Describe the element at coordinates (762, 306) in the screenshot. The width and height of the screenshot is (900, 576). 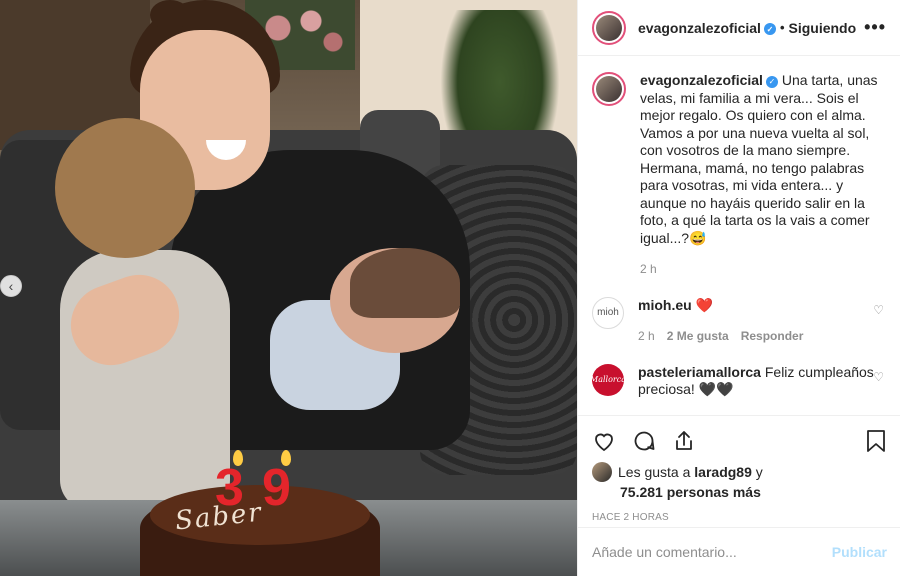
I see `comment-text-line: mioh.eu ❤️` at that location.